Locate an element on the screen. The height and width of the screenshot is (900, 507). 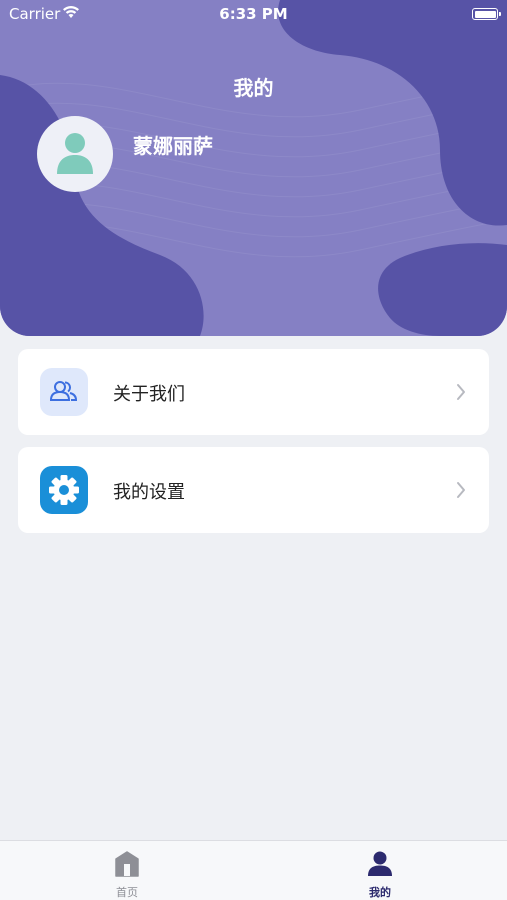
about-icon-box is located at coordinates (64, 392).